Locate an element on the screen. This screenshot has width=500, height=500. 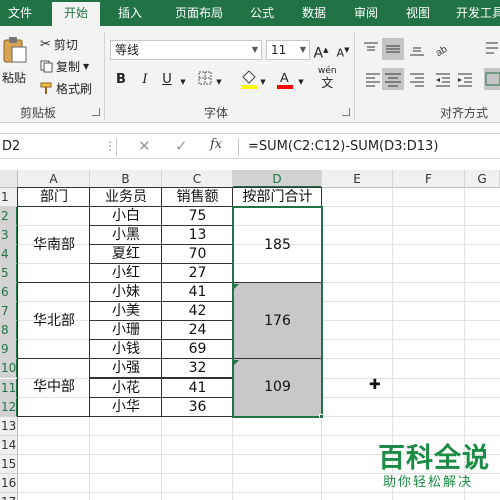
sales-value: 32 is located at coordinates (197, 368).